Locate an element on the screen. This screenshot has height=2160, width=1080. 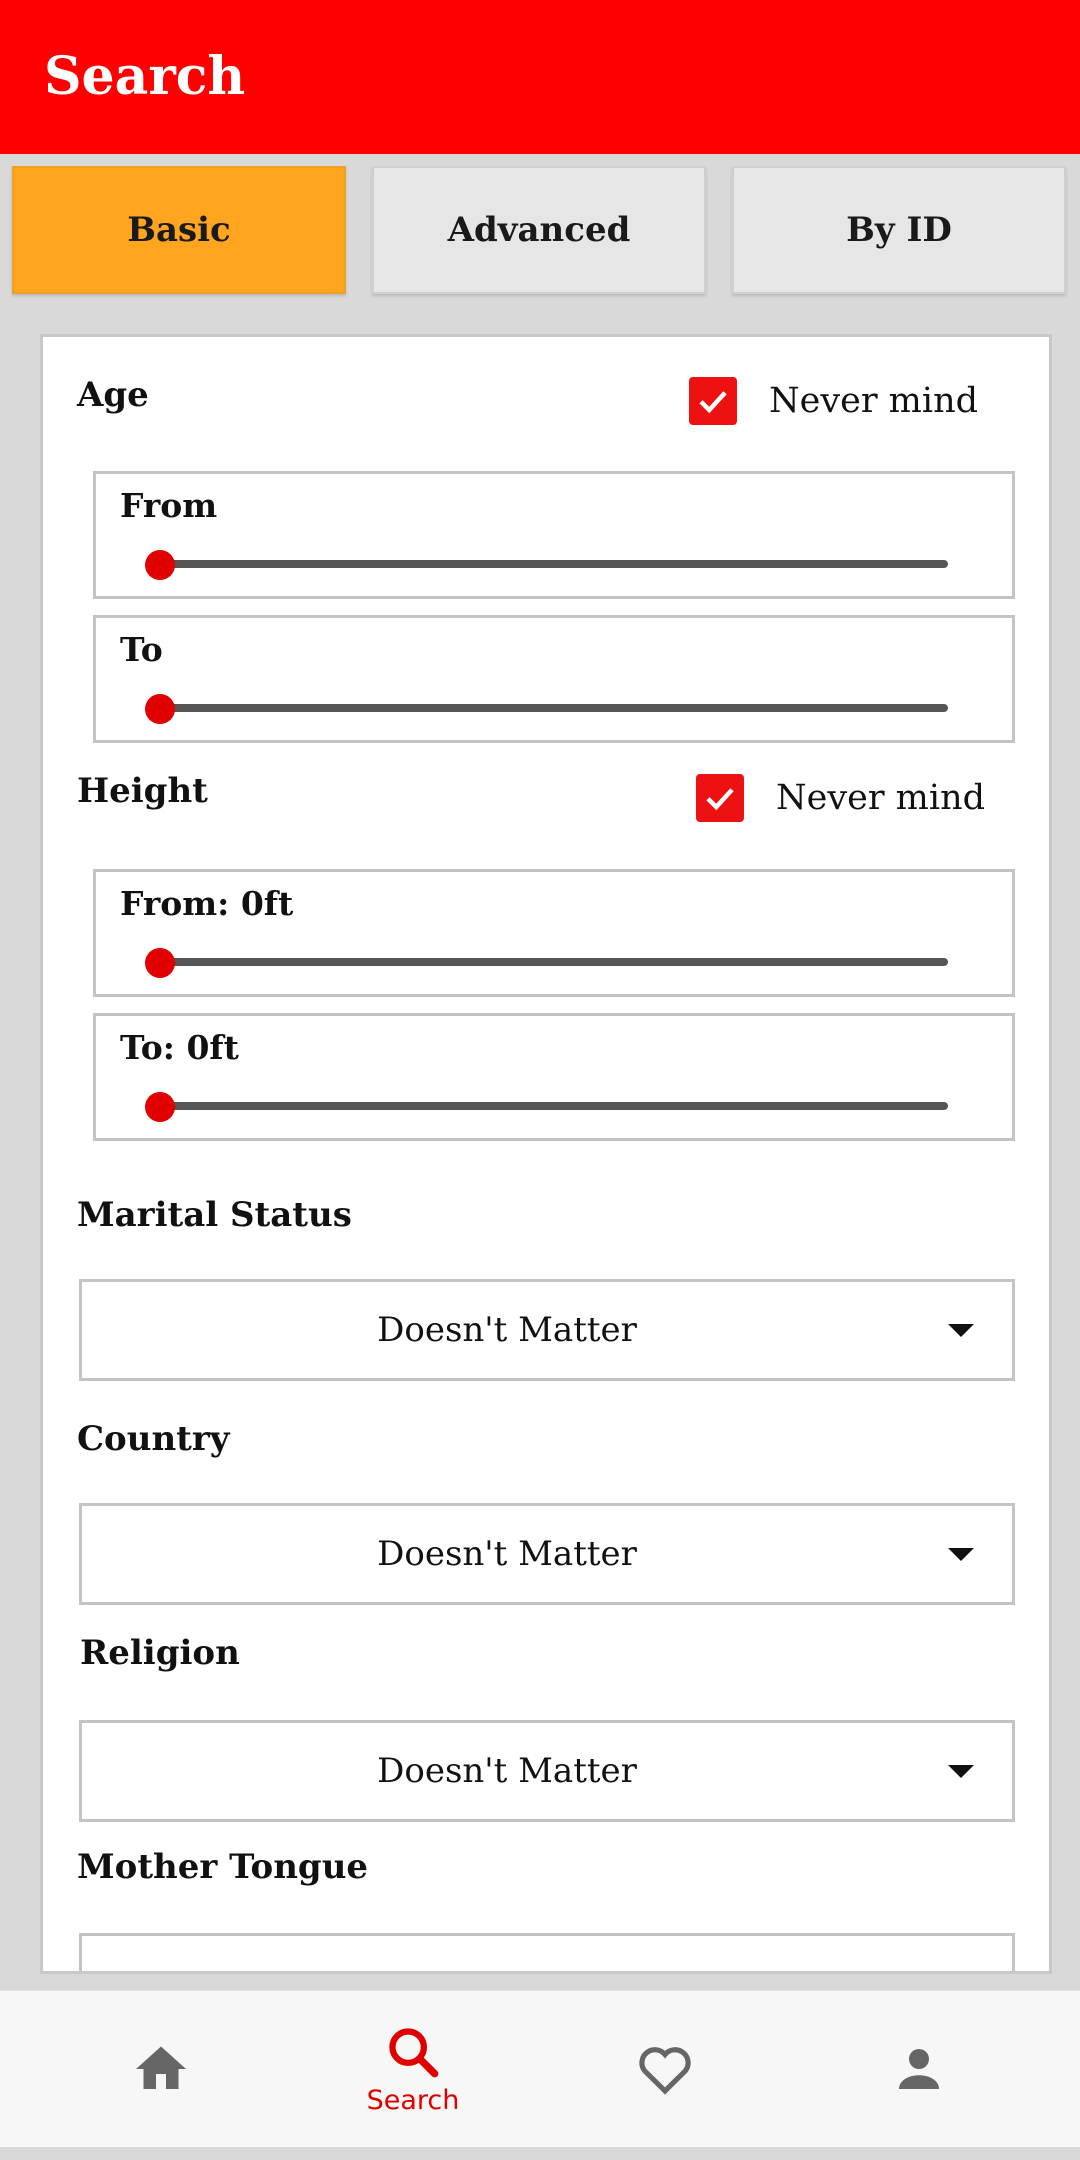
country-dropdown: Doesn't Matter is located at coordinates (547, 1554).